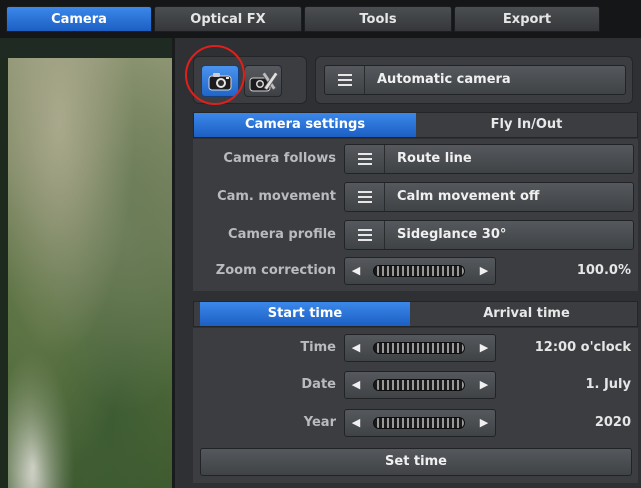 This screenshot has height=488, width=641. Describe the element at coordinates (444, 79) in the screenshot. I see `automatic-camera-label: Automatic camera` at that location.